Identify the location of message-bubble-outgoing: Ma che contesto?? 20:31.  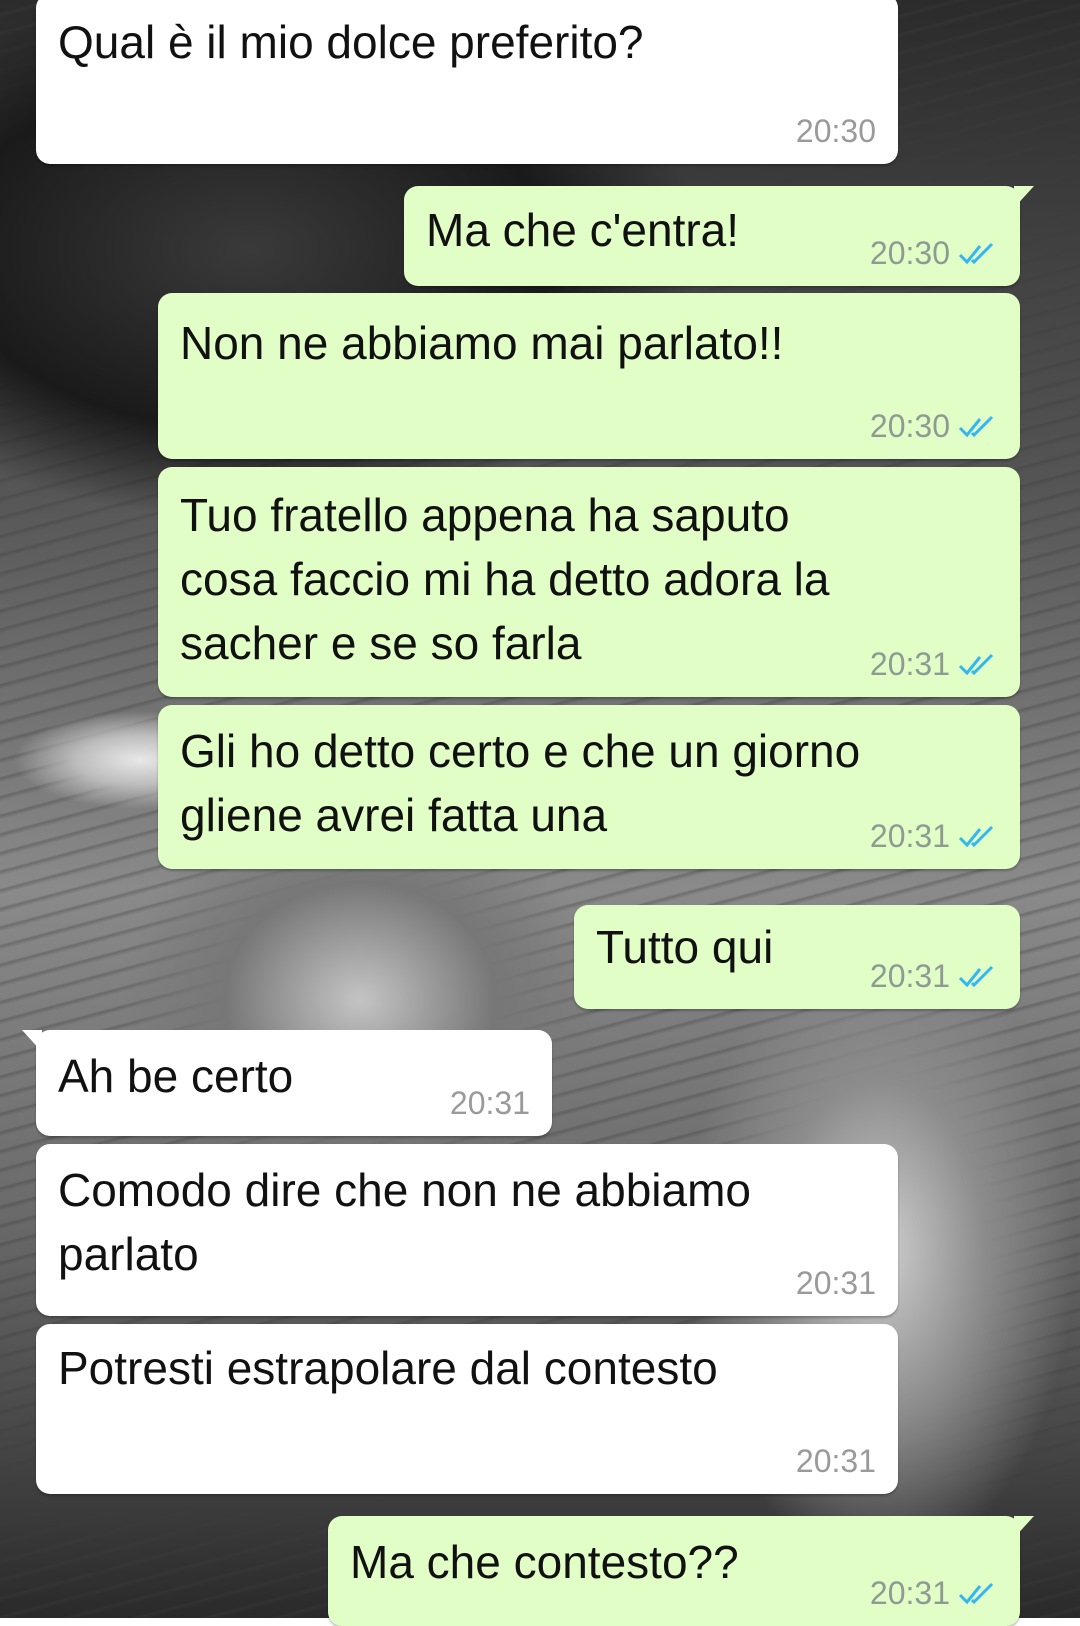
(681, 1571).